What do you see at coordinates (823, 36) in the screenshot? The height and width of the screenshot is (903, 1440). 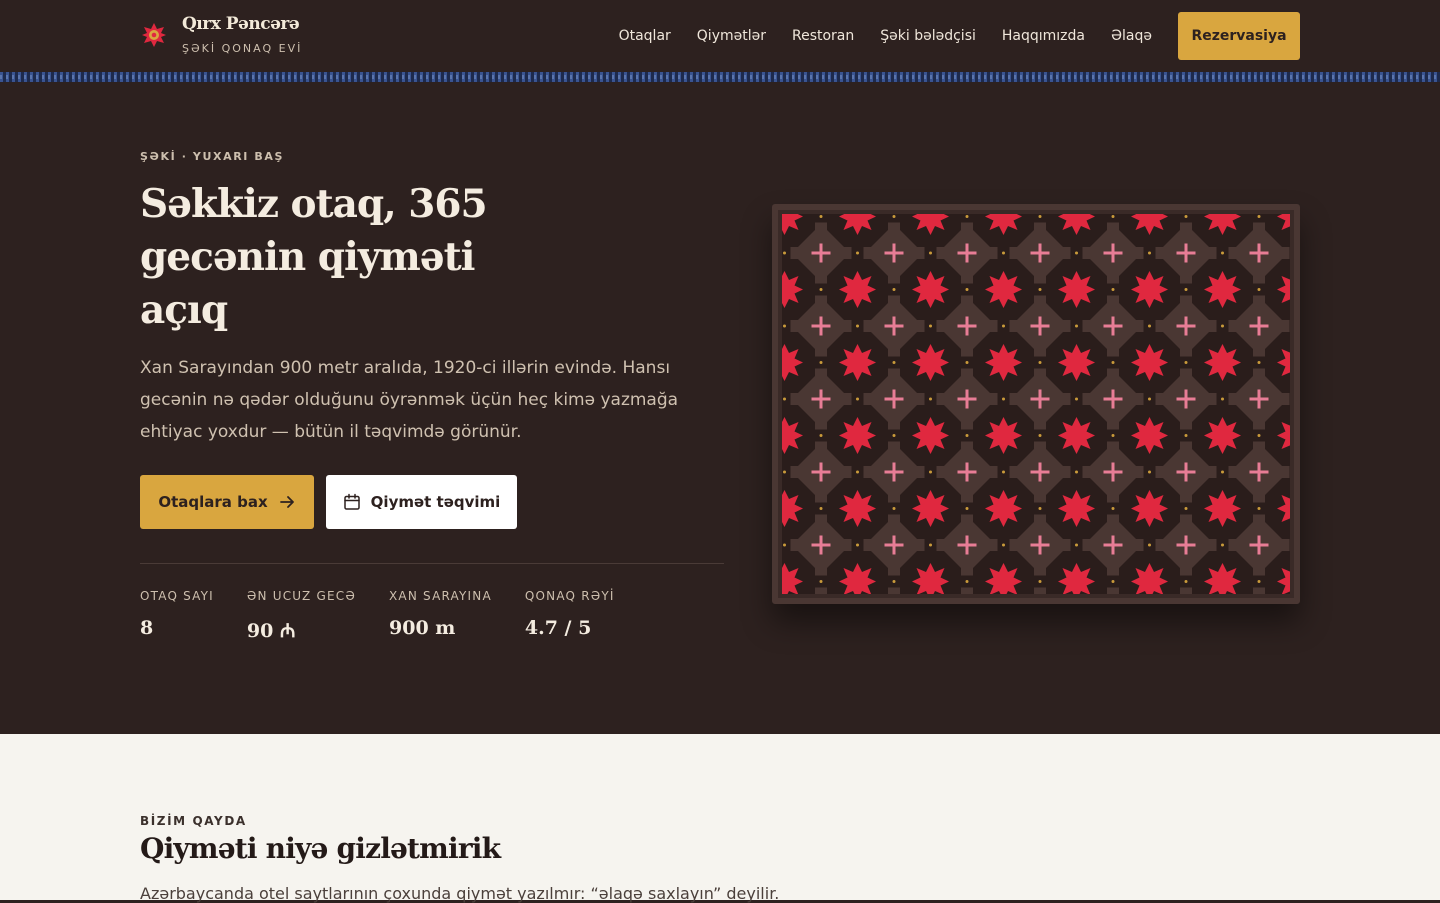 I see `nav-restaurant: Restoran` at bounding box center [823, 36].